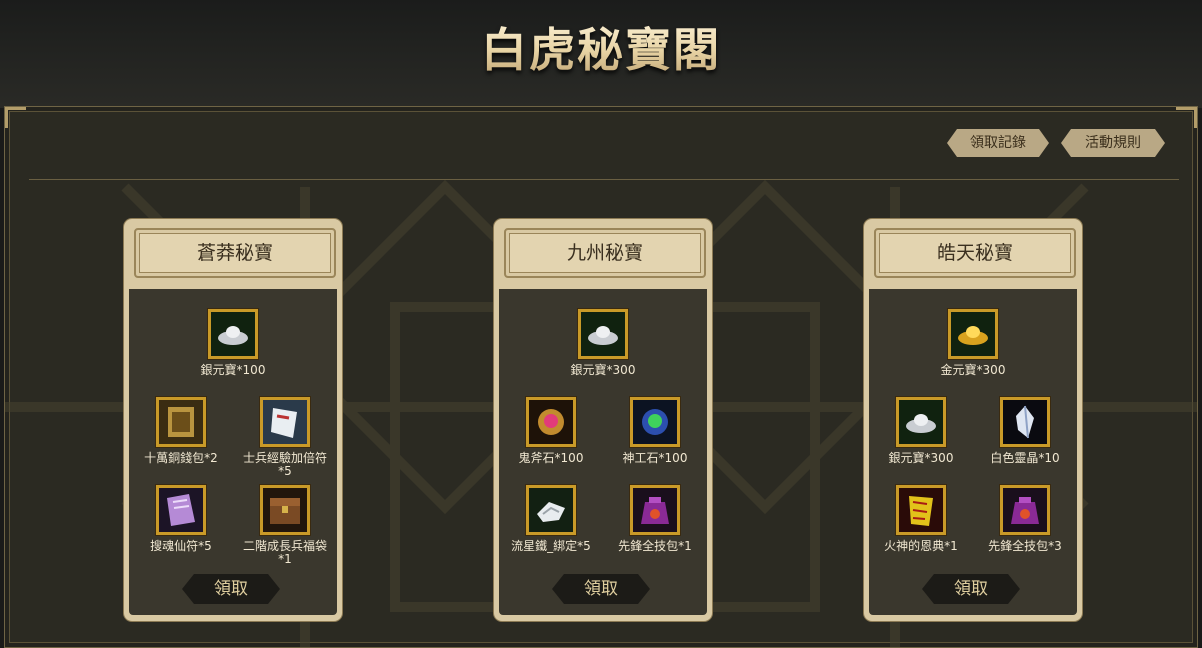  Describe the element at coordinates (1025, 422) in the screenshot. I see `white-crystal-icon` at that location.